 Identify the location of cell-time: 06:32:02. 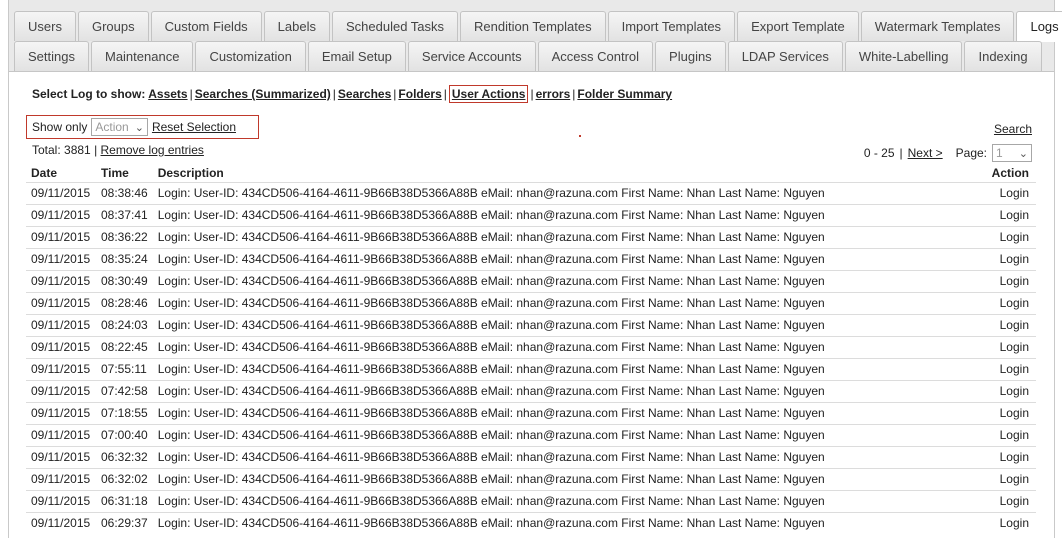
(124, 478).